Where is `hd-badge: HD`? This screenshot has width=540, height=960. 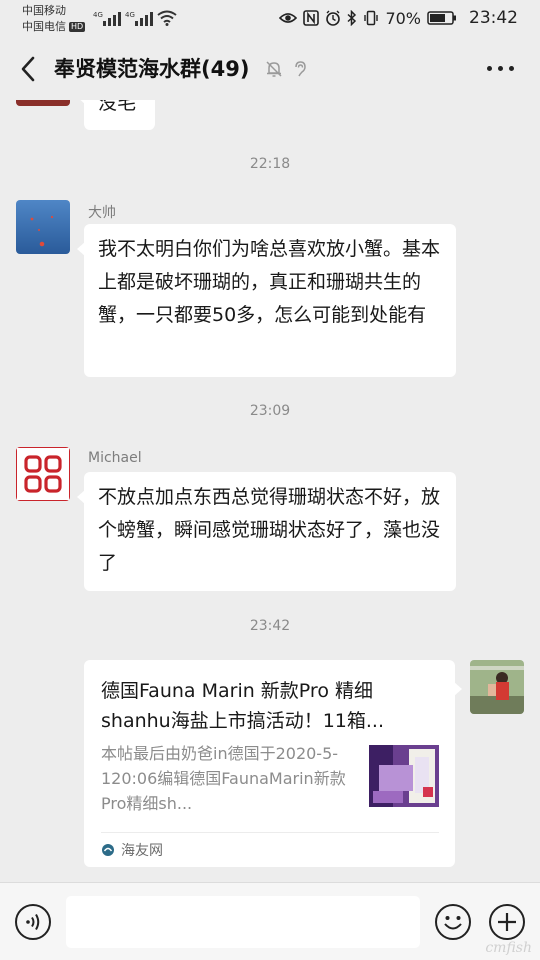
hd-badge: HD is located at coordinates (77, 27).